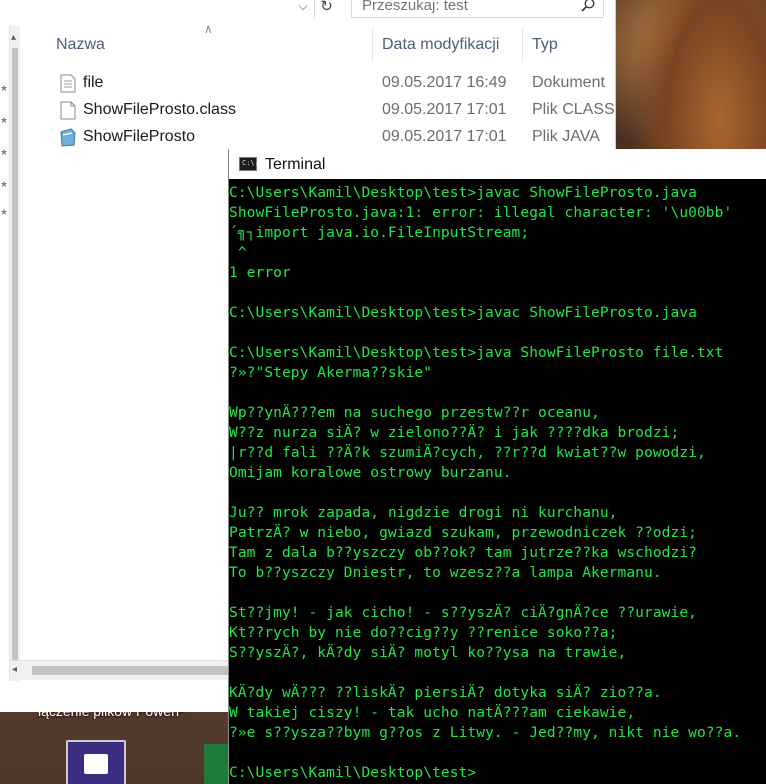 The image size is (766, 784). I want to click on console-icon: C:\., so click(249, 164).